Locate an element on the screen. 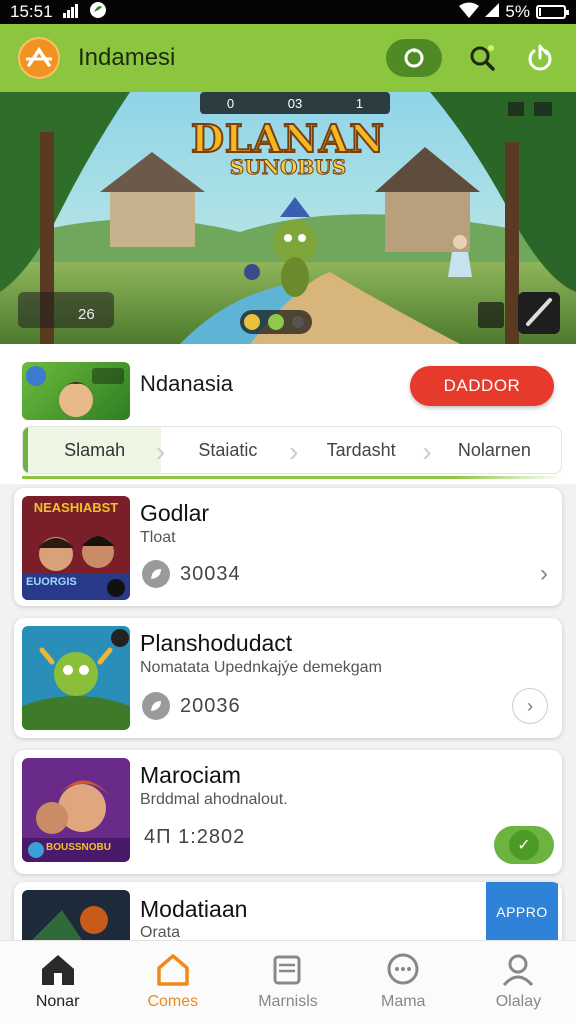 The width and height of the screenshot is (576, 1024). power-icon is located at coordinates (540, 57).